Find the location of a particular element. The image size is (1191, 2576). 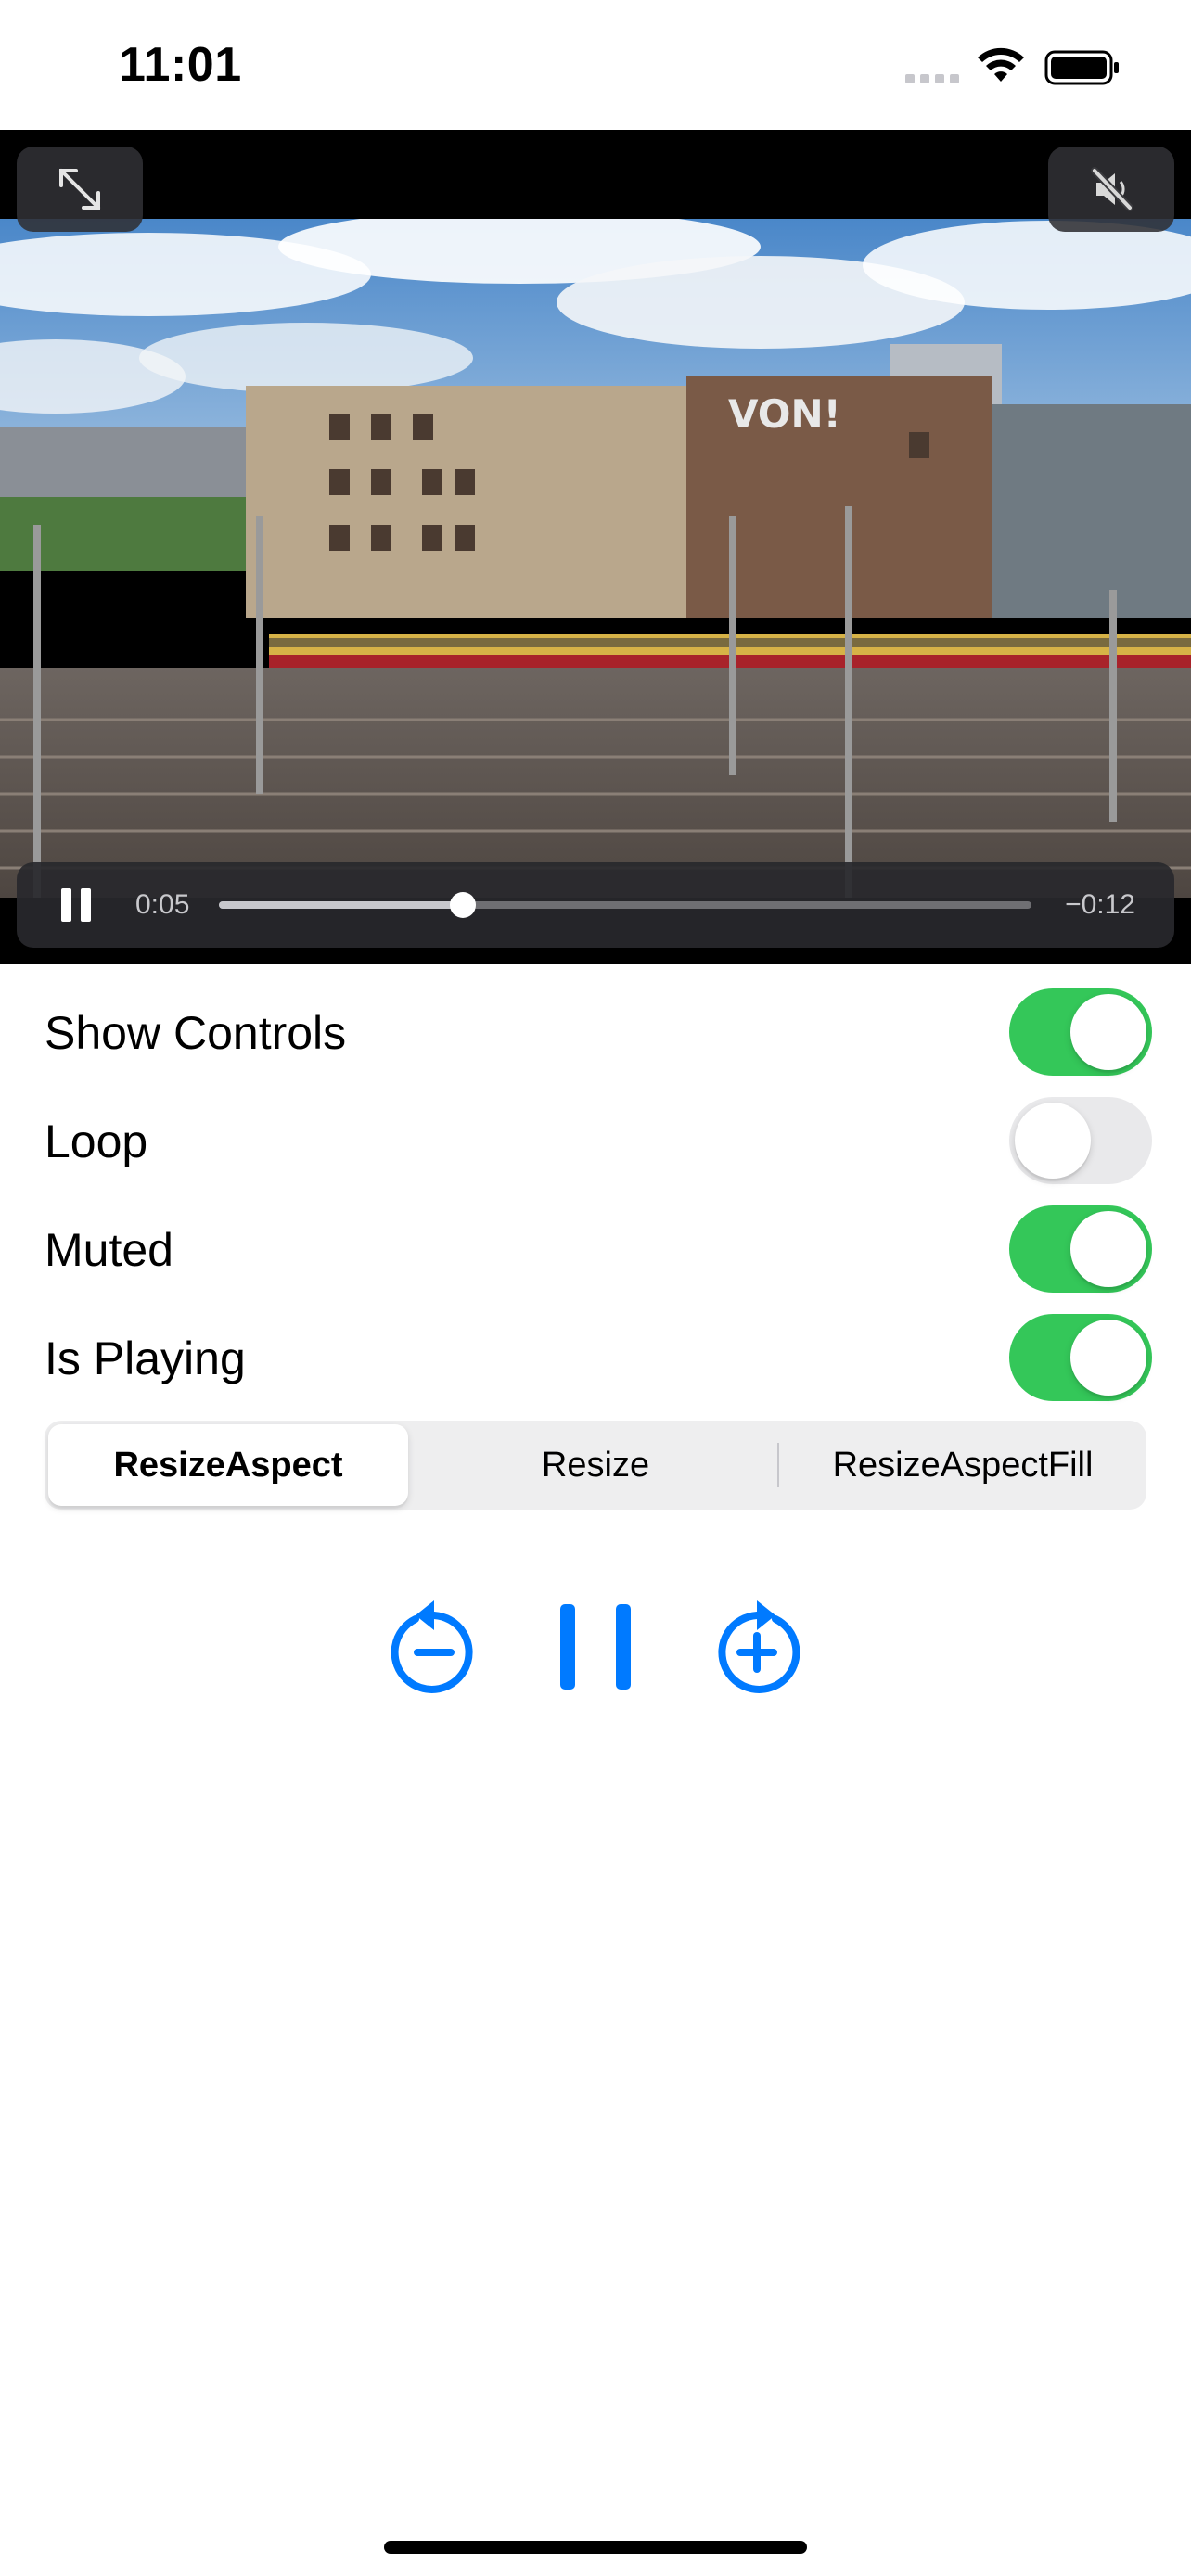

remaining-time: −0:12 is located at coordinates (1100, 904).